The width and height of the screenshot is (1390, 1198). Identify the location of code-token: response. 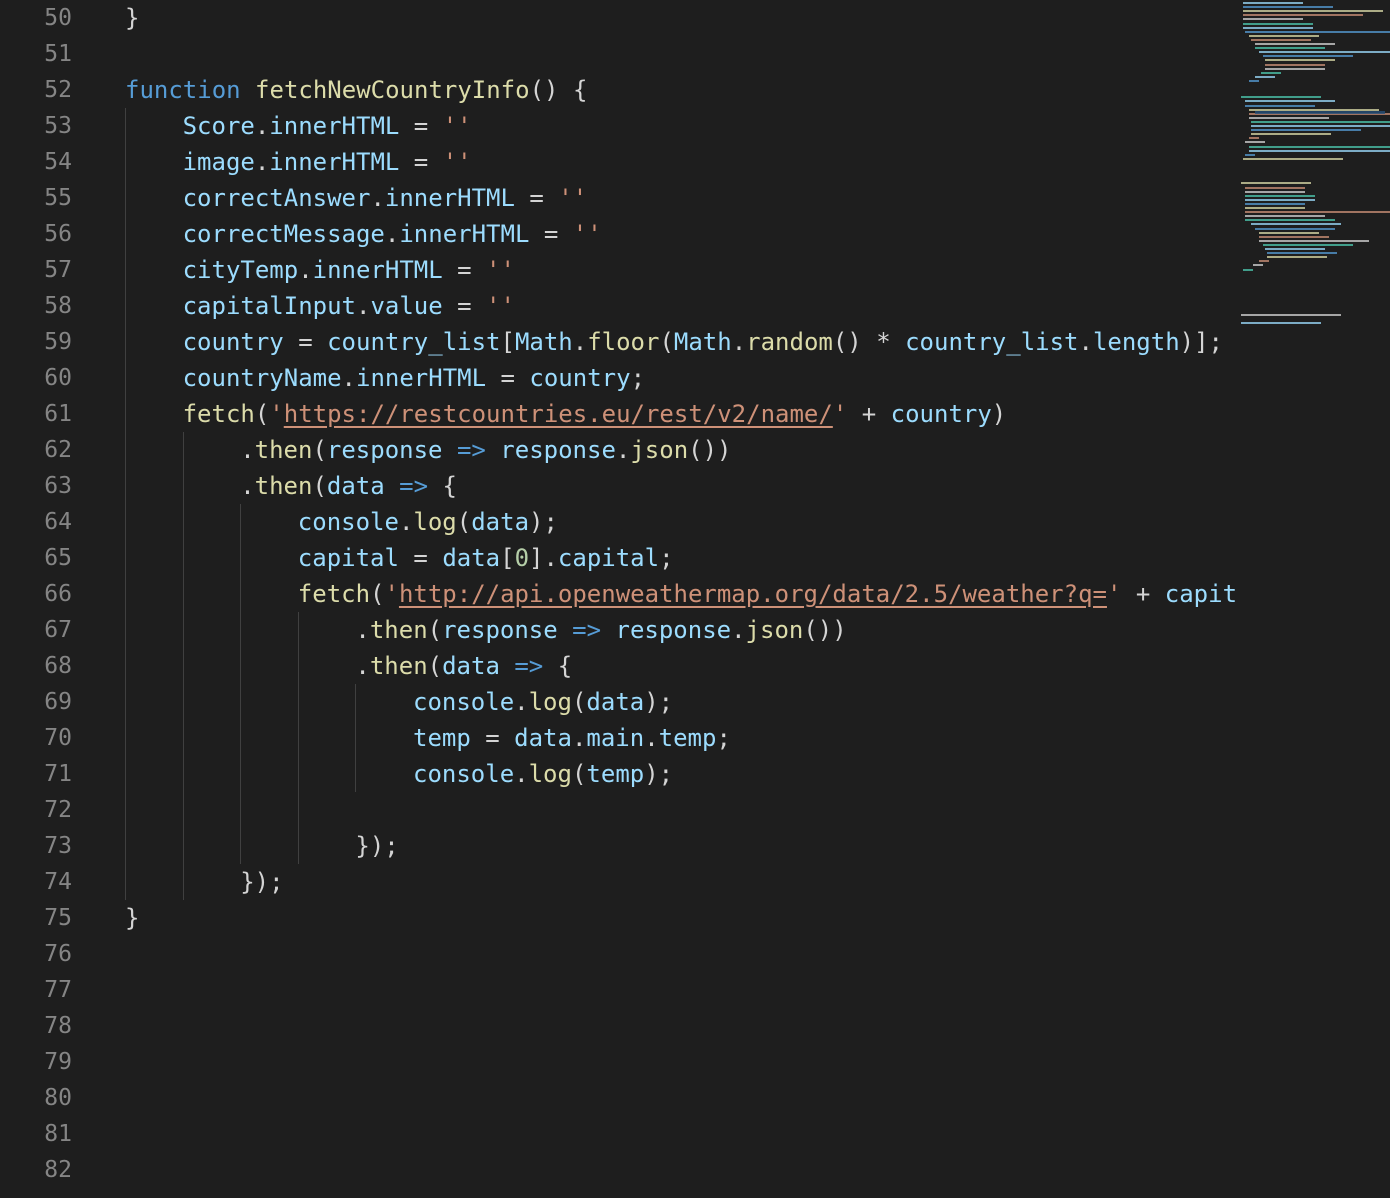
(558, 450).